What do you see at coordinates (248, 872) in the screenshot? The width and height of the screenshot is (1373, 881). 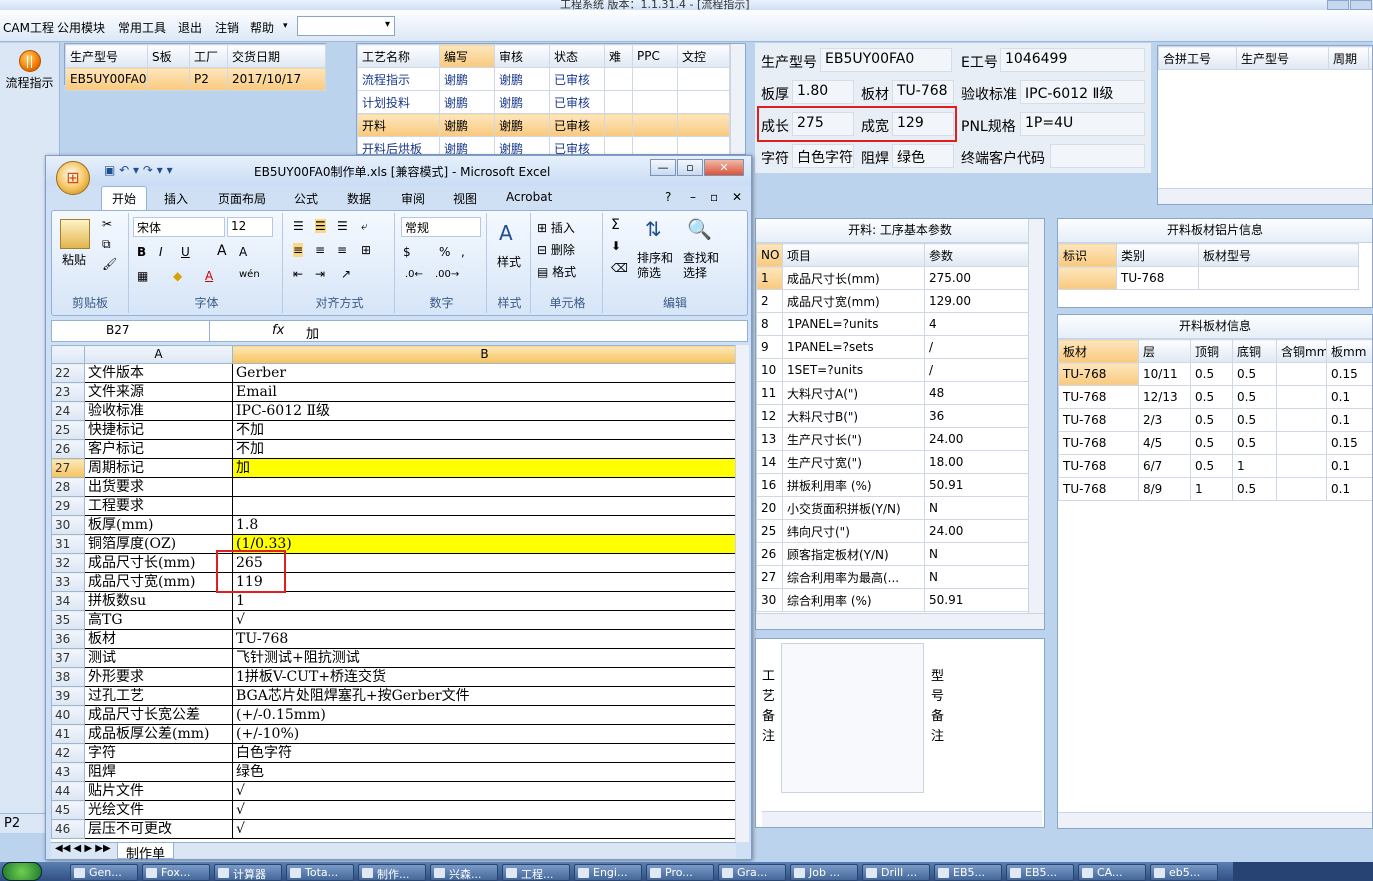 I see `taskbar-item: 计算器` at bounding box center [248, 872].